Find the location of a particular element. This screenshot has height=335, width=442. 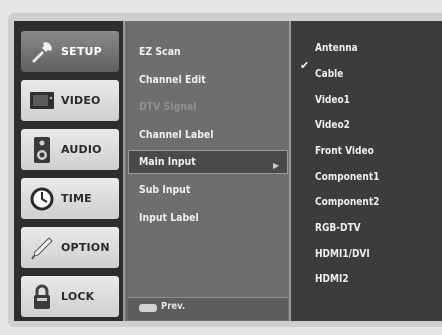

option-item-component1: Component1 is located at coordinates (347, 177).